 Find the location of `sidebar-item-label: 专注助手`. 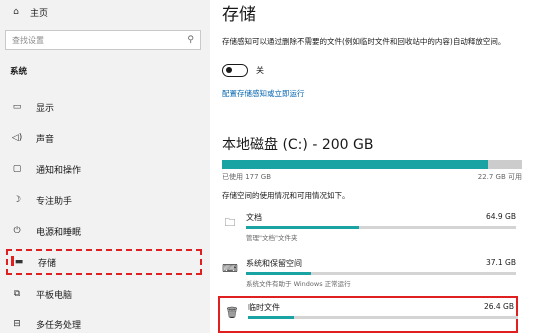

sidebar-item-label: 专注助手 is located at coordinates (54, 201).